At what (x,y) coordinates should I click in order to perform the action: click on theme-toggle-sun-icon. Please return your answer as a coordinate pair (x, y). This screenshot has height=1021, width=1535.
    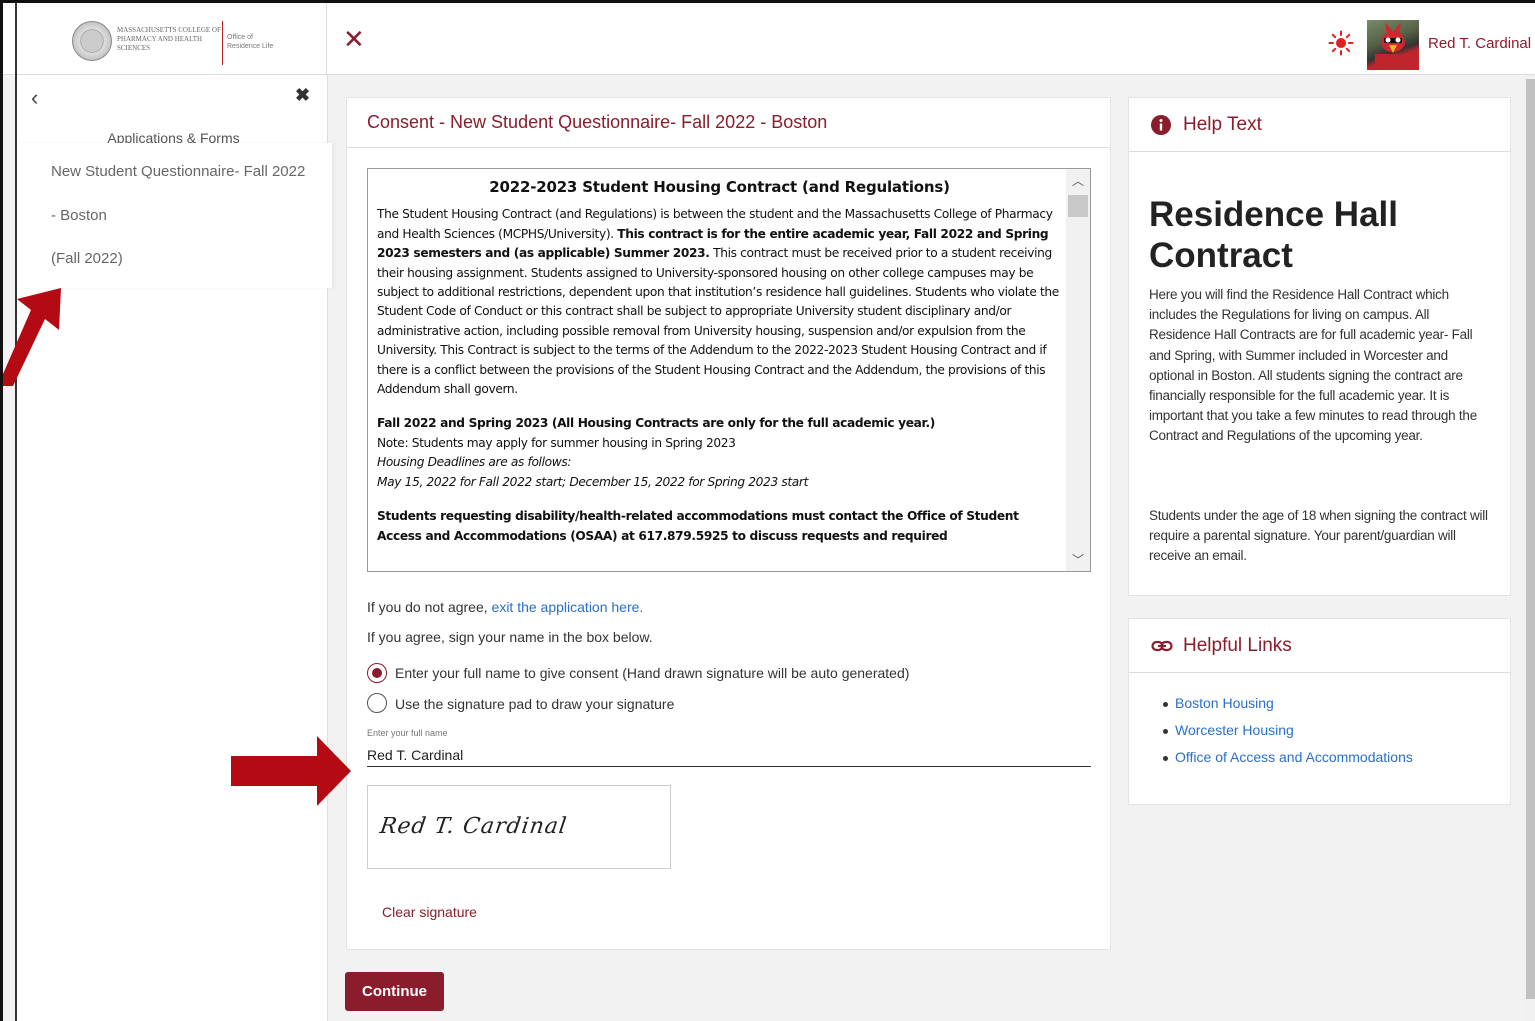
    Looking at the image, I should click on (1341, 43).